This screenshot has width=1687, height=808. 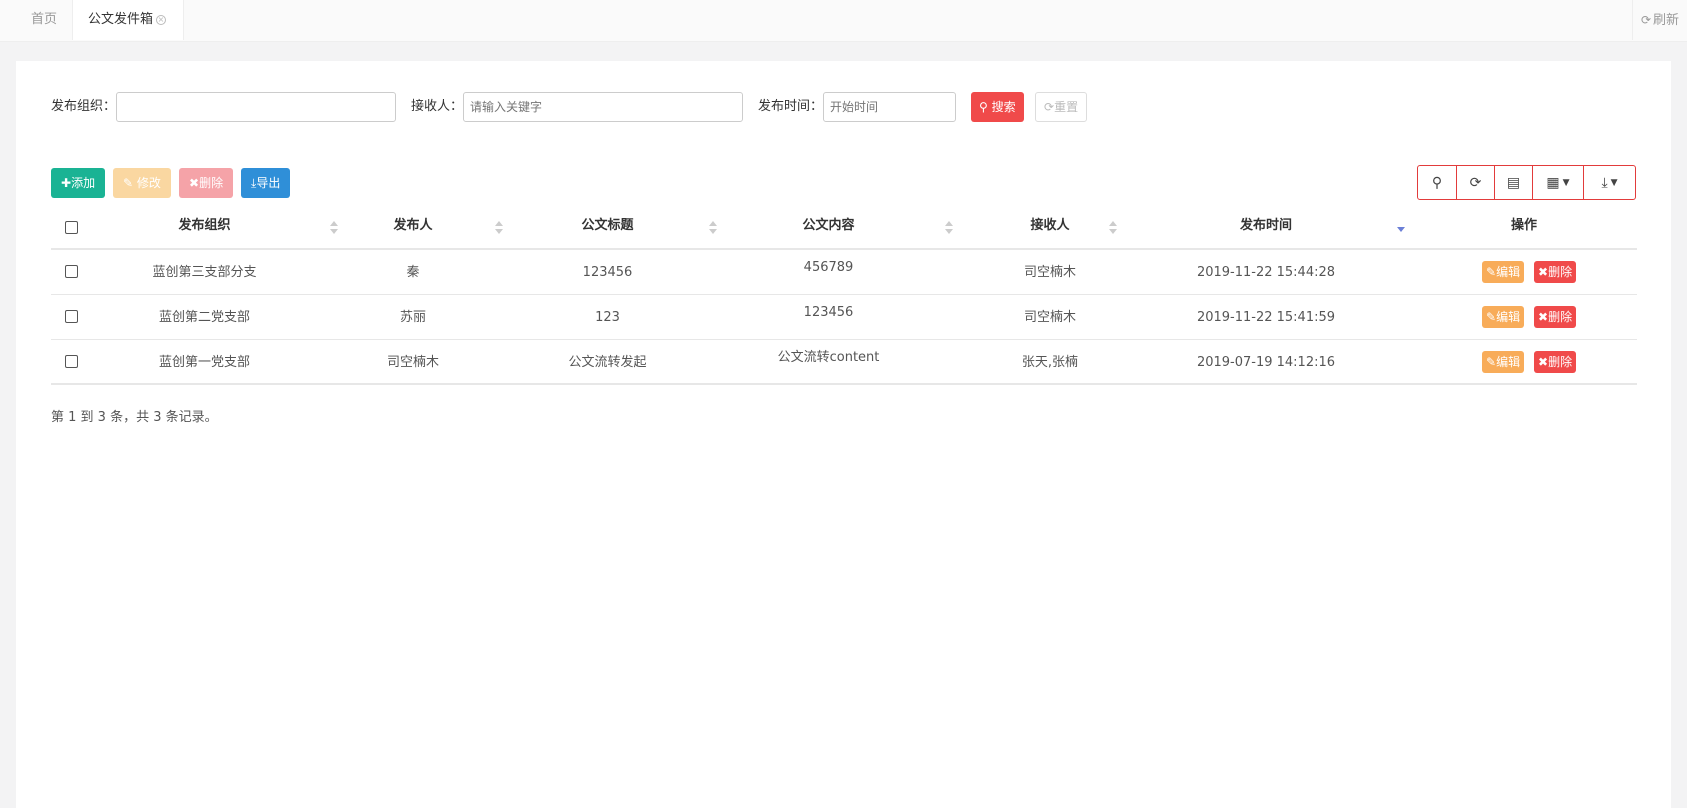 I want to click on tab-outbox-label: 公文发件箱, so click(x=121, y=19).